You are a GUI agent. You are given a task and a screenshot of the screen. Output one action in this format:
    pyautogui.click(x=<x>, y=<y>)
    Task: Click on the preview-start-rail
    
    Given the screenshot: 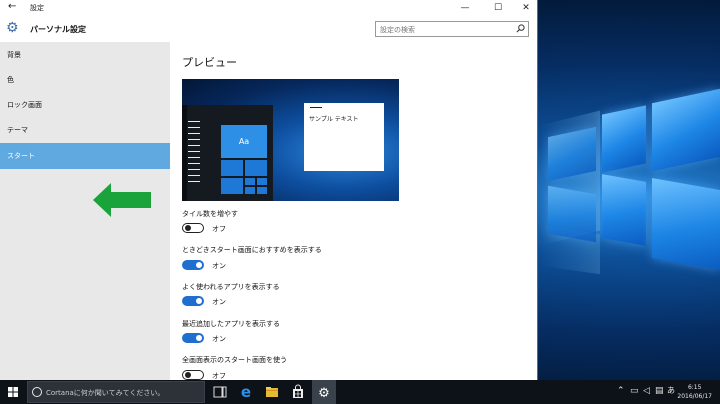 What is the action you would take?
    pyautogui.click(x=184, y=153)
    